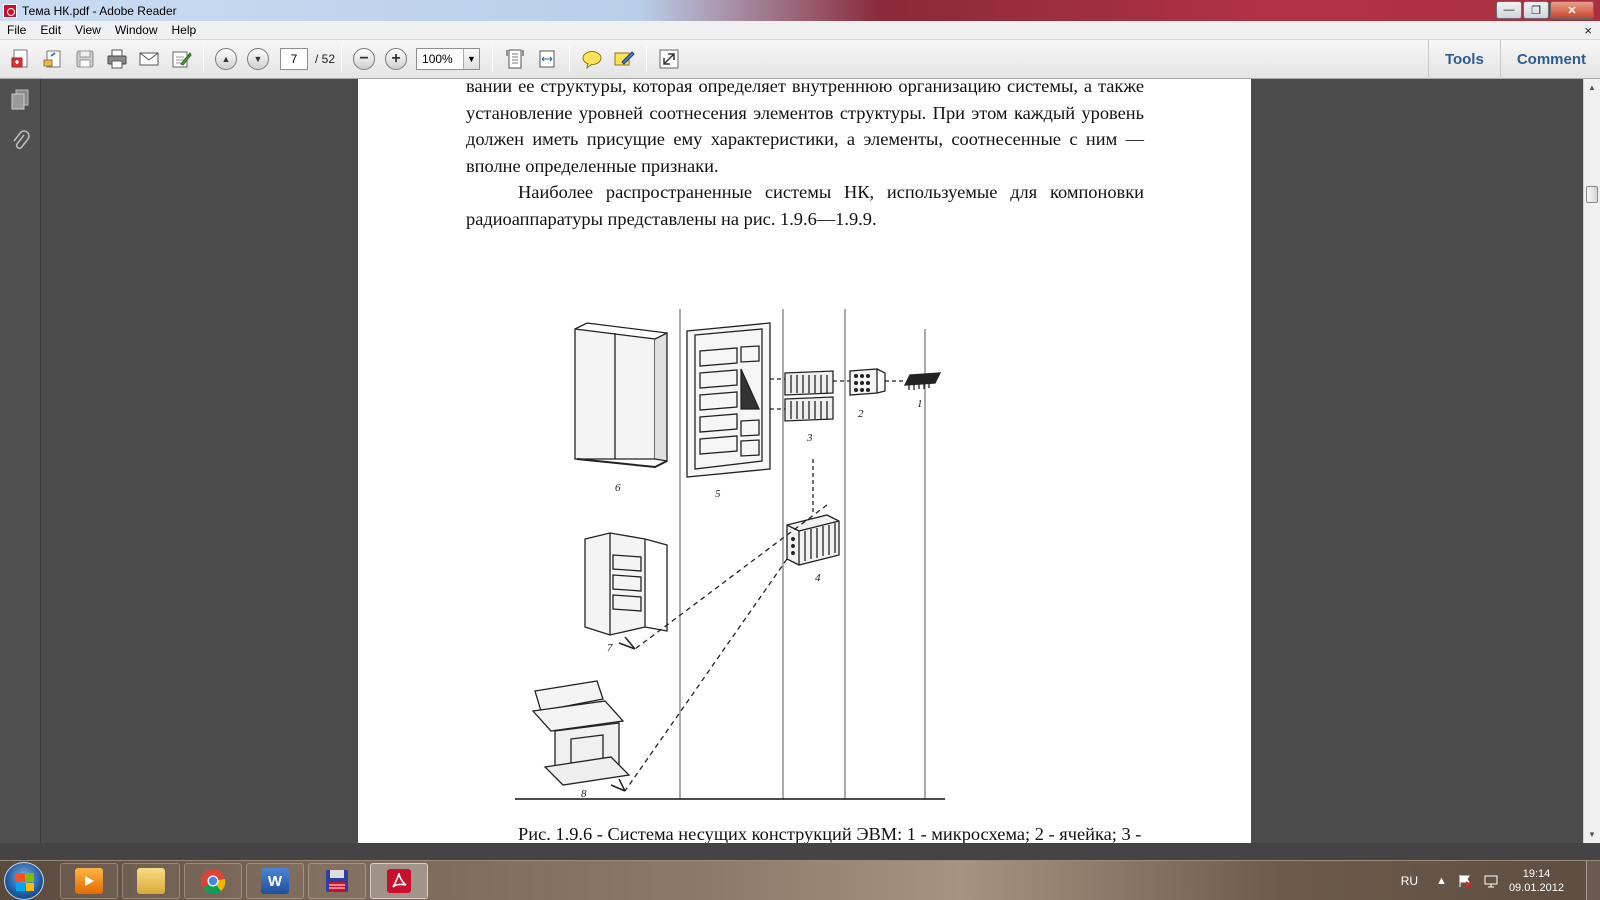  I want to click on fit-page-icon, so click(515, 59).